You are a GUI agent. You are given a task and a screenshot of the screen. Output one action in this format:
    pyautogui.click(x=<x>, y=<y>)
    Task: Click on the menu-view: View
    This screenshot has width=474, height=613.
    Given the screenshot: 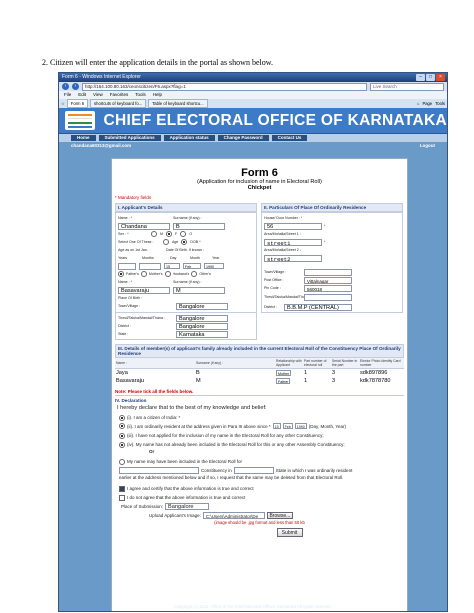 What is the action you would take?
    pyautogui.click(x=98, y=95)
    